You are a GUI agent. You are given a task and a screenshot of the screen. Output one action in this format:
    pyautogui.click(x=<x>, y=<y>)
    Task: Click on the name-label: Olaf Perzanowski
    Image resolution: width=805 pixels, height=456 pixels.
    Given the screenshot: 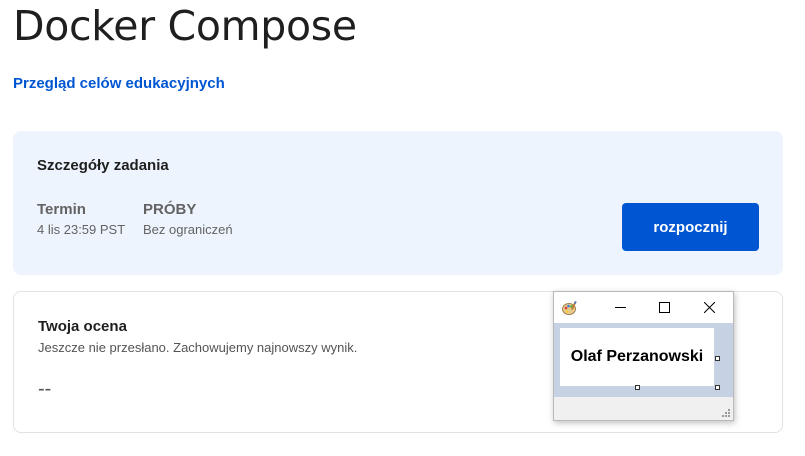 What is the action you would take?
    pyautogui.click(x=637, y=357)
    